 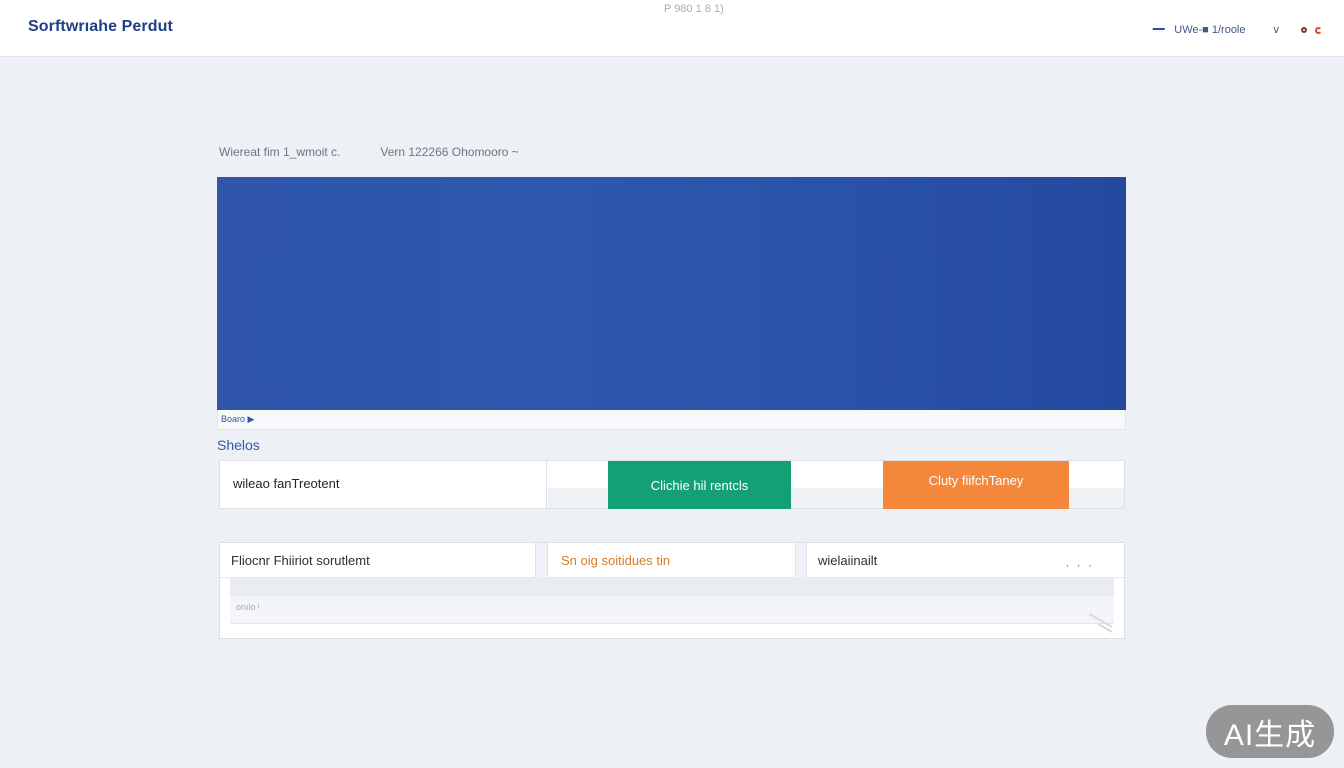 What do you see at coordinates (1079, 565) in the screenshot?
I see `more-options-icon: · · ·` at bounding box center [1079, 565].